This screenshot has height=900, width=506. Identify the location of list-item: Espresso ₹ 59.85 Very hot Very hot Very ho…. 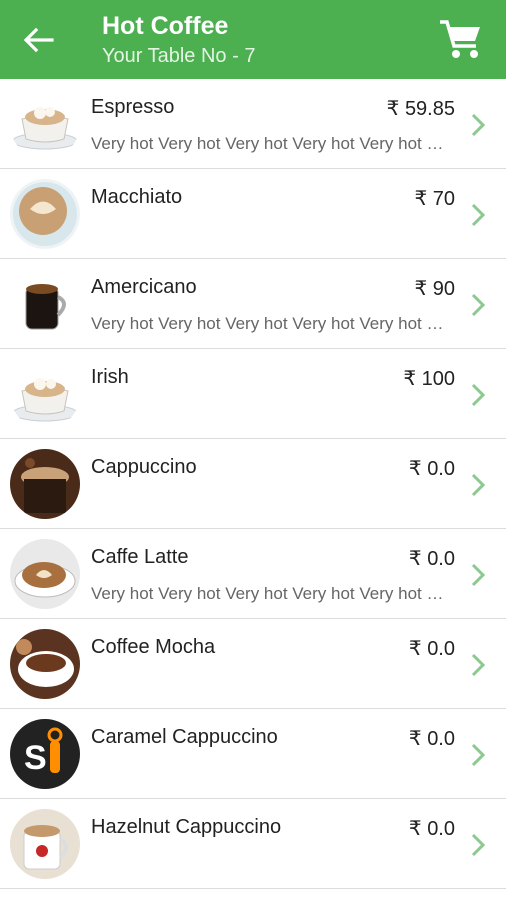
(253, 124).